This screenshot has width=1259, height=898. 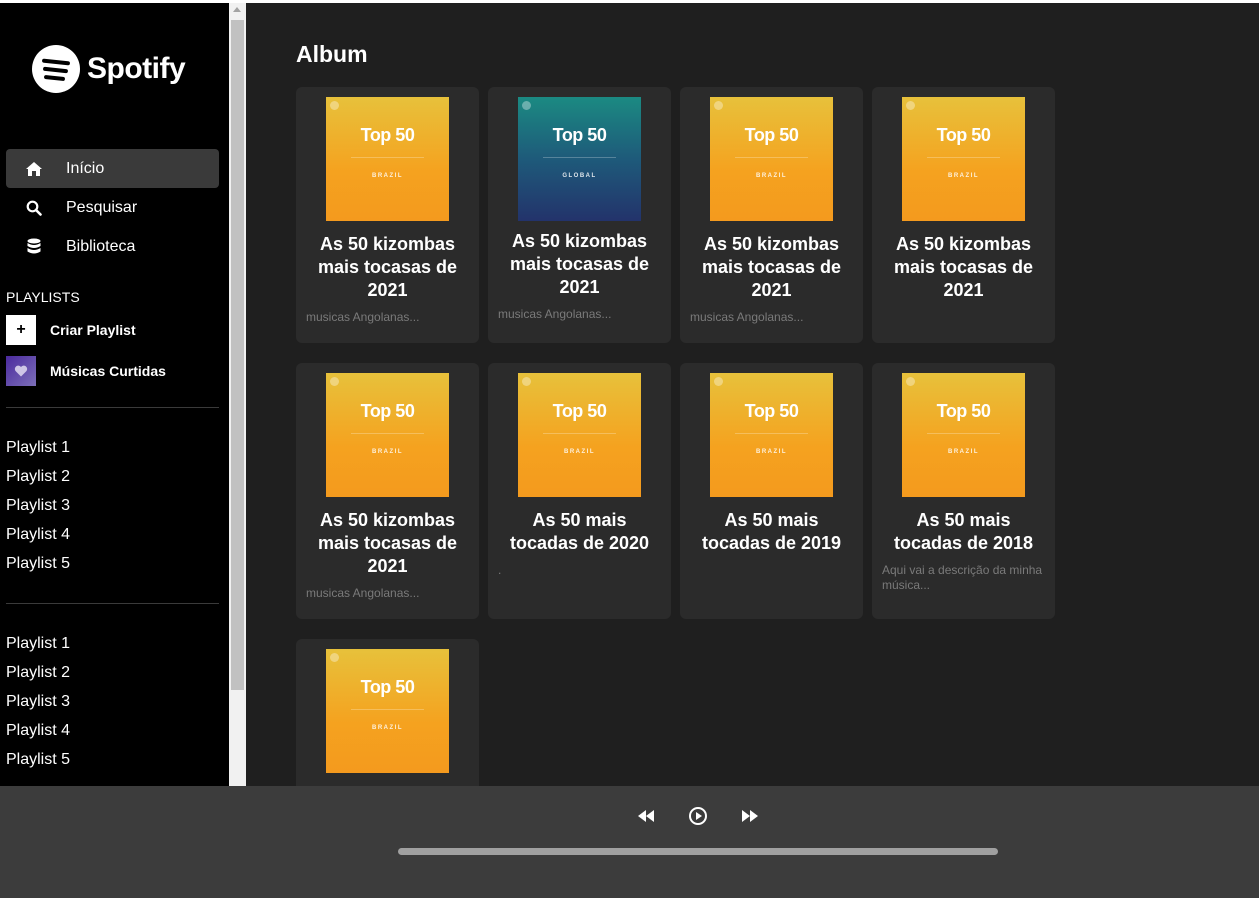 What do you see at coordinates (963, 531) in the screenshot?
I see `album-title: As 50 mais tocadas de 2018` at bounding box center [963, 531].